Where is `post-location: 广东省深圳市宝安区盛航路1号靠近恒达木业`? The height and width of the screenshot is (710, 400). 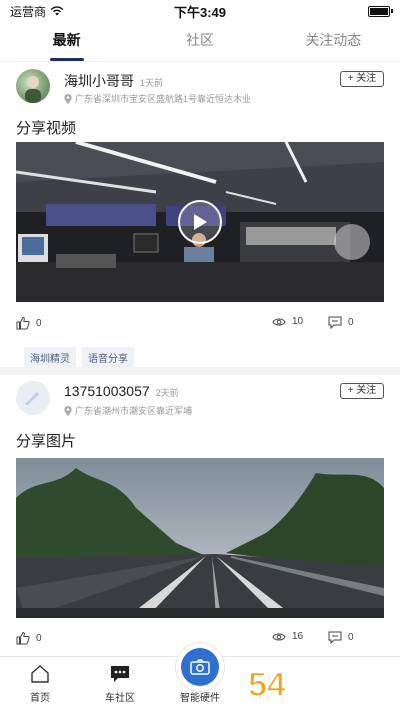
post-location: 广东省深圳市宝安区盛航路1号靠近恒达木业 is located at coordinates (157, 98).